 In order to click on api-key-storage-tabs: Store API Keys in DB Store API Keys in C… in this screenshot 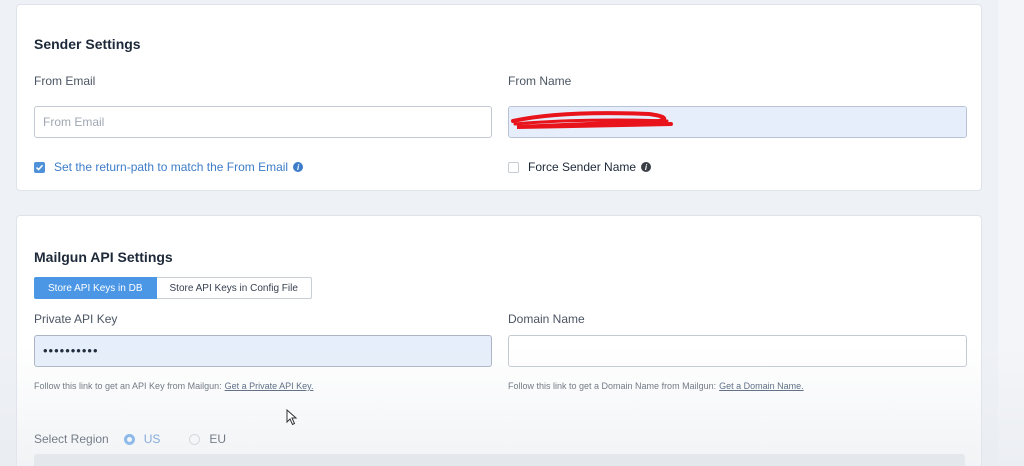, I will do `click(173, 288)`.